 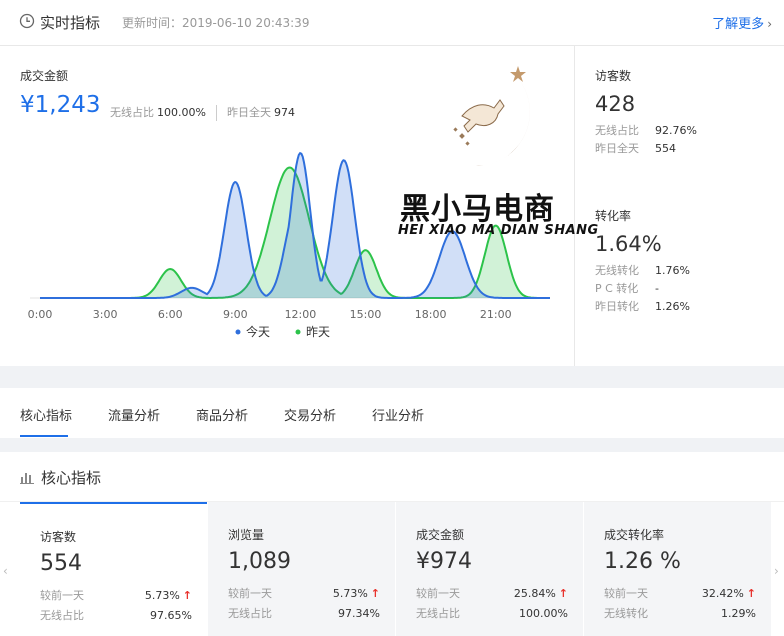 I want to click on conversion-row-key: P C 转化, so click(x=617, y=288).